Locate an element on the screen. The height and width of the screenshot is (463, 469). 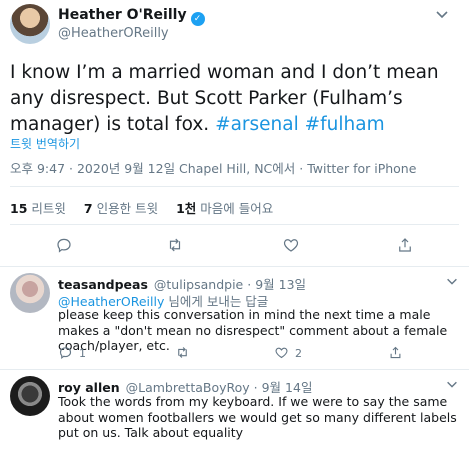
tweet-author: Heather O'Reilly ✓ @HeatherOReilly is located at coordinates (230, 26).